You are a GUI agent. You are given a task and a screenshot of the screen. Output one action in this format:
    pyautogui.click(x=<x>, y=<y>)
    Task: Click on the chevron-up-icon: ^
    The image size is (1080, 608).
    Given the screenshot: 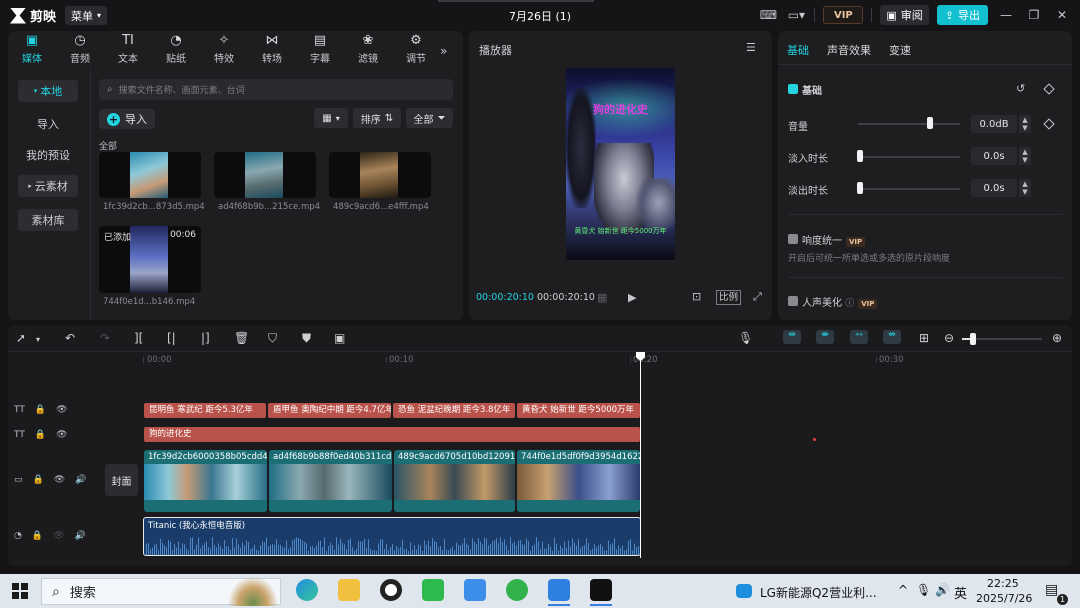 What is the action you would take?
    pyautogui.click(x=903, y=590)
    